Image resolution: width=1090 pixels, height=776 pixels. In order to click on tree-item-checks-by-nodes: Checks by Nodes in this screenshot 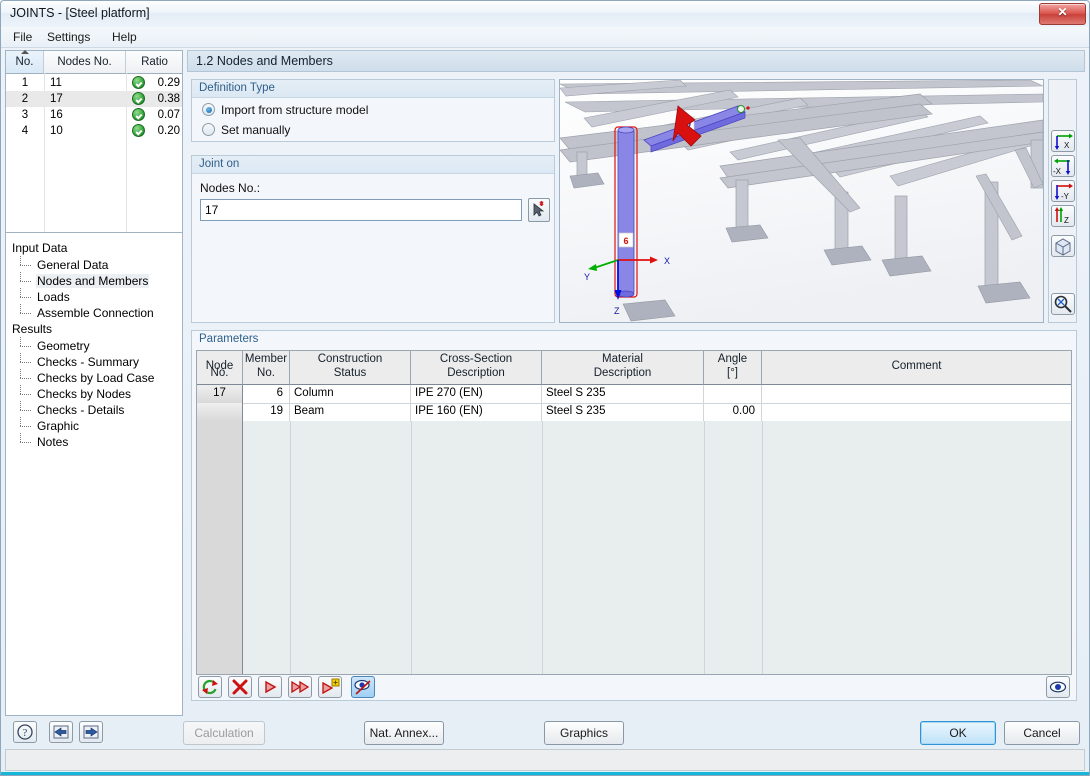, I will do `click(101, 393)`.